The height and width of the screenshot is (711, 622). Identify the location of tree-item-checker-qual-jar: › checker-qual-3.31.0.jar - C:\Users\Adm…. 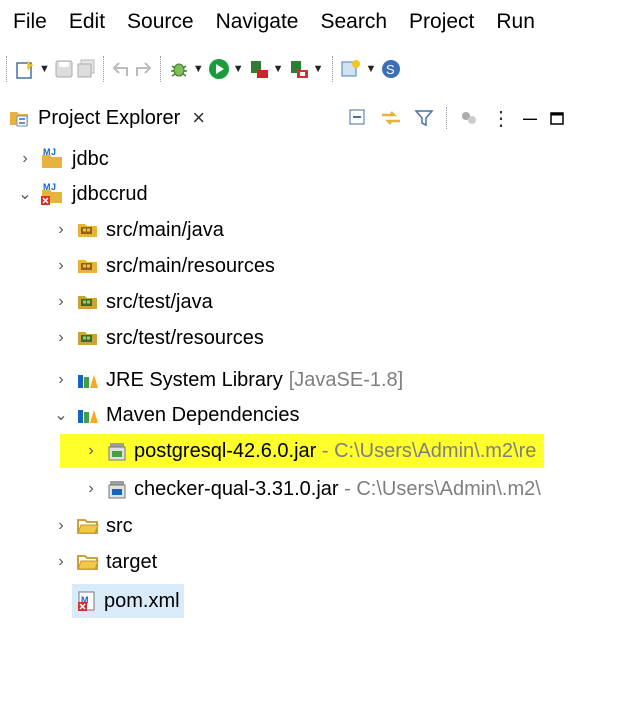
(310, 489).